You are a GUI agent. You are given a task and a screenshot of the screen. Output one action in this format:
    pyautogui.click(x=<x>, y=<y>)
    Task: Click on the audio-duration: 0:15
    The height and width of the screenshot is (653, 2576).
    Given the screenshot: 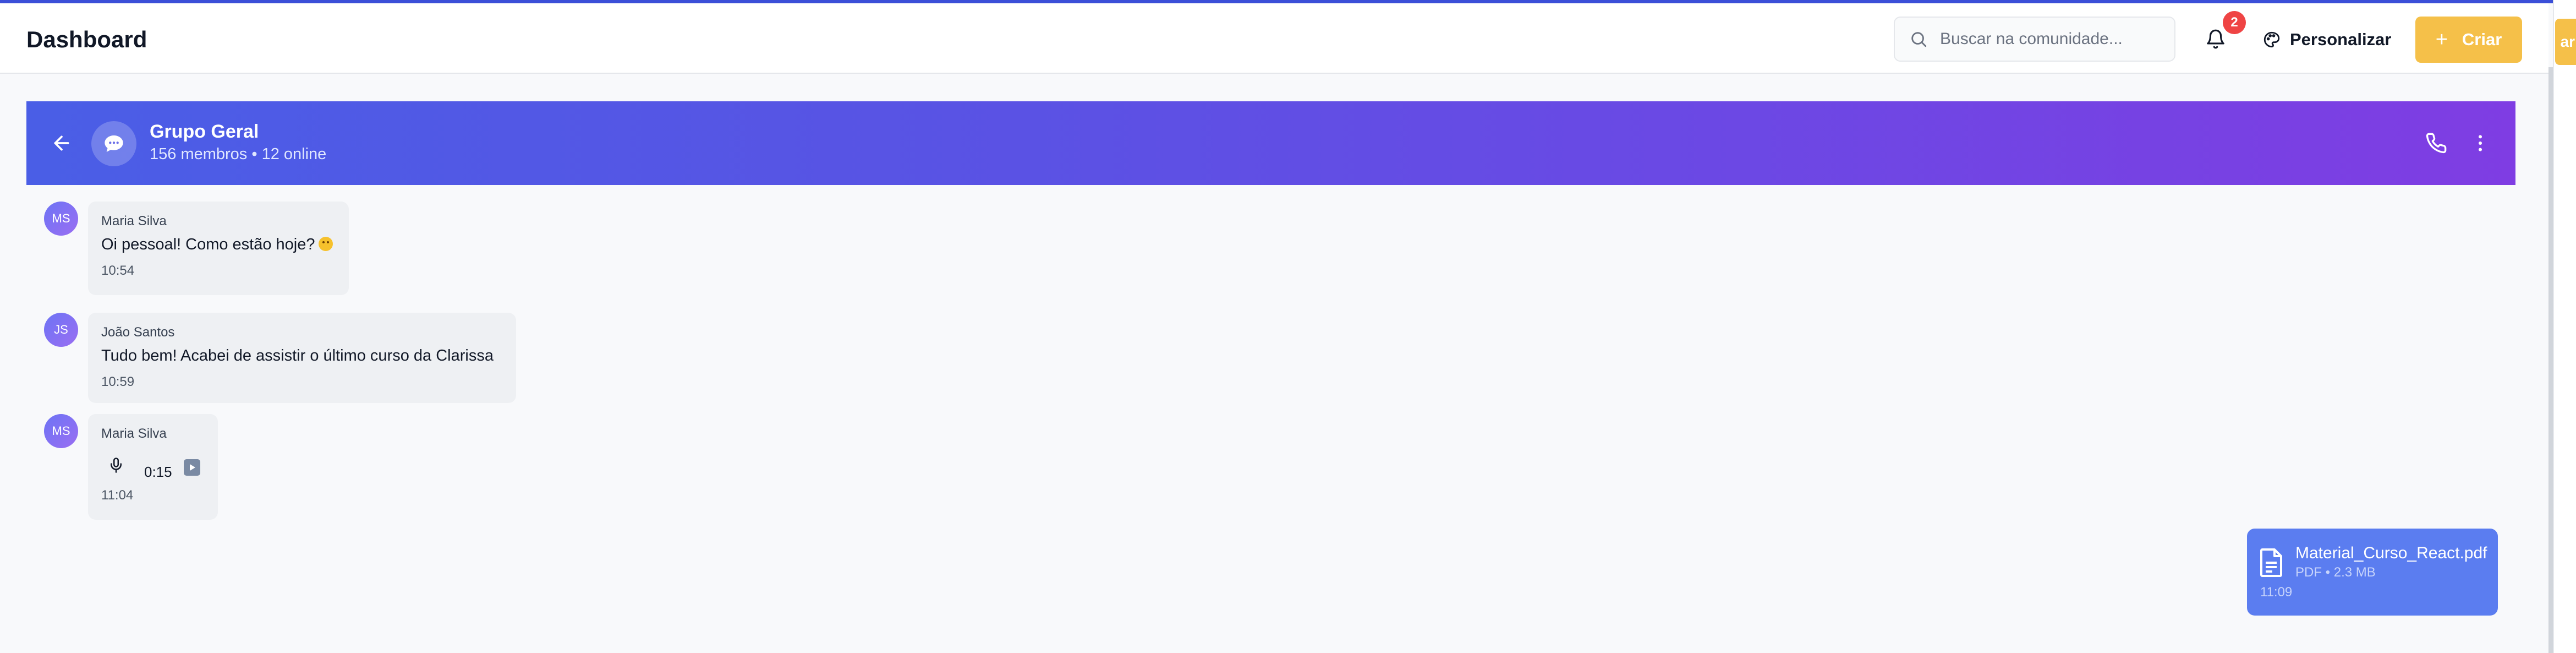 What is the action you would take?
    pyautogui.click(x=158, y=472)
    